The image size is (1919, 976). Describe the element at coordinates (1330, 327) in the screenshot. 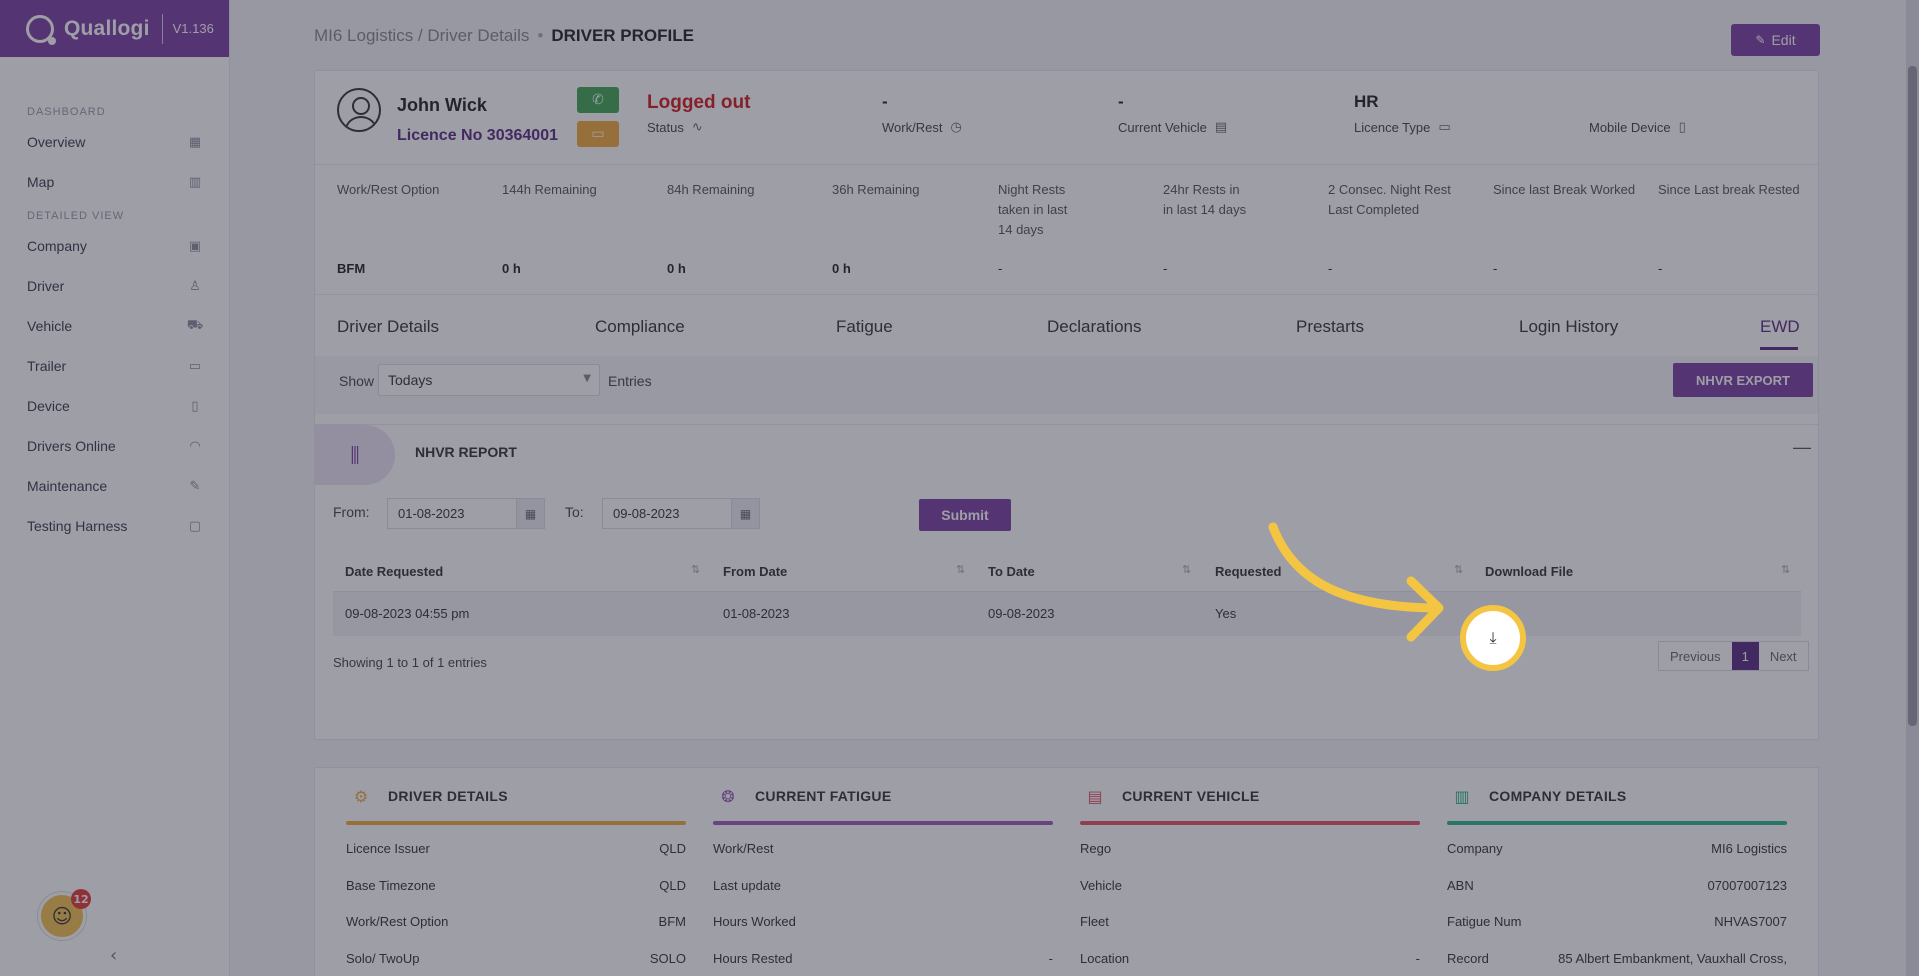

I see `tab-prestarts: Prestarts` at that location.